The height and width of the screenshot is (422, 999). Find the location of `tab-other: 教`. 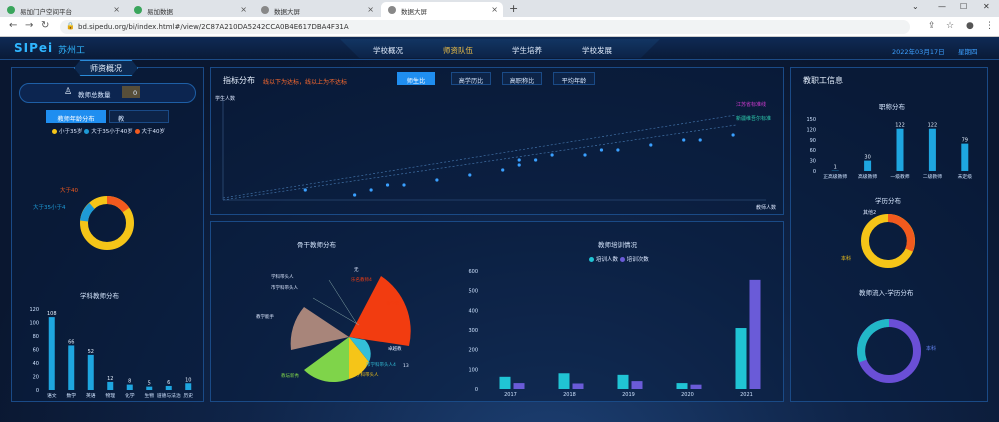

tab-other: 教 is located at coordinates (139, 116).